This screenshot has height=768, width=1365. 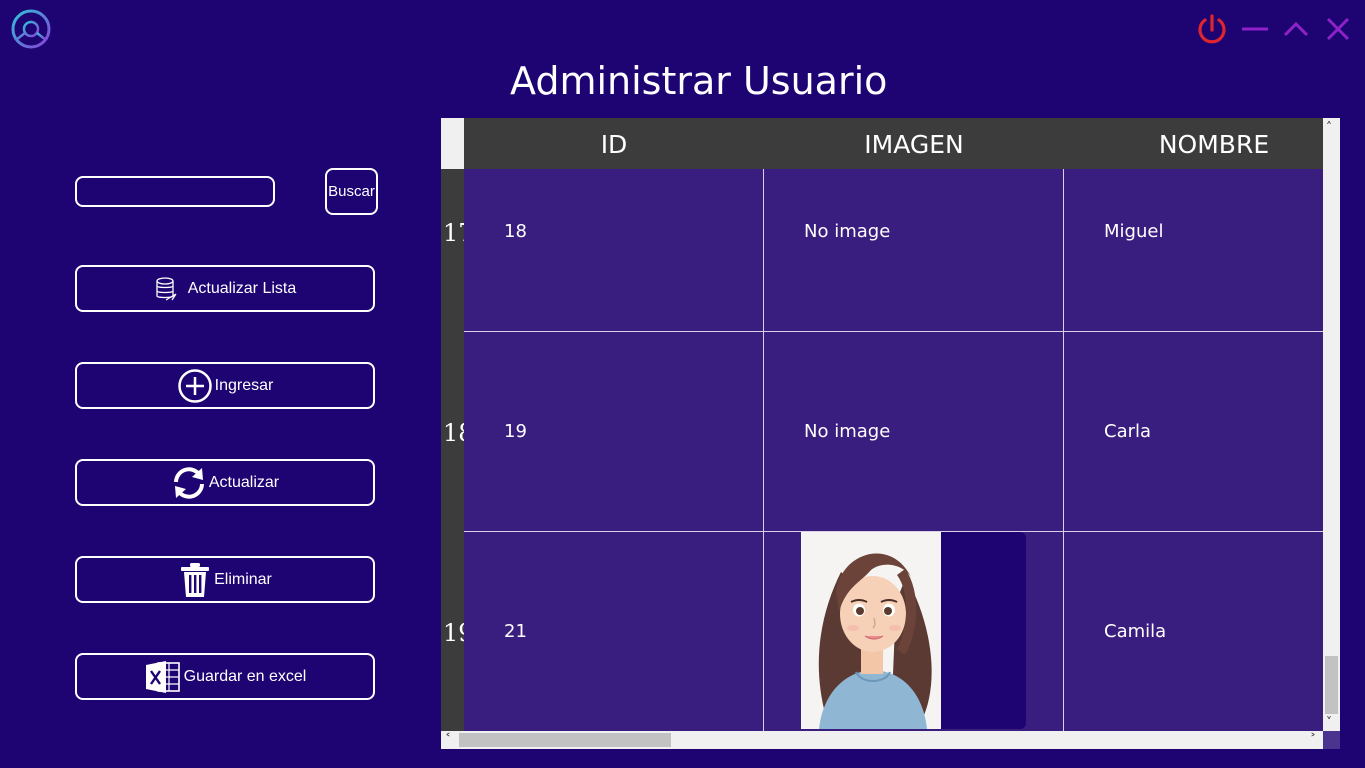 I want to click on table-cell-id: 19, so click(x=515, y=431).